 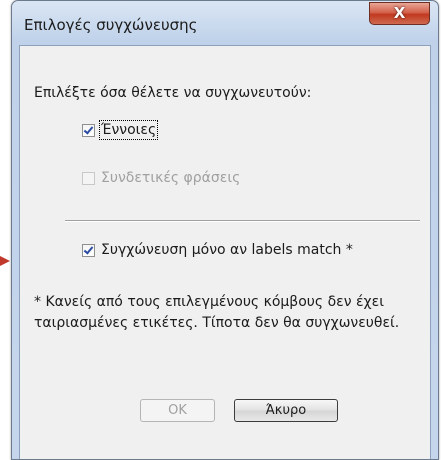 What do you see at coordinates (177, 410) in the screenshot?
I see `ok-button: OK` at bounding box center [177, 410].